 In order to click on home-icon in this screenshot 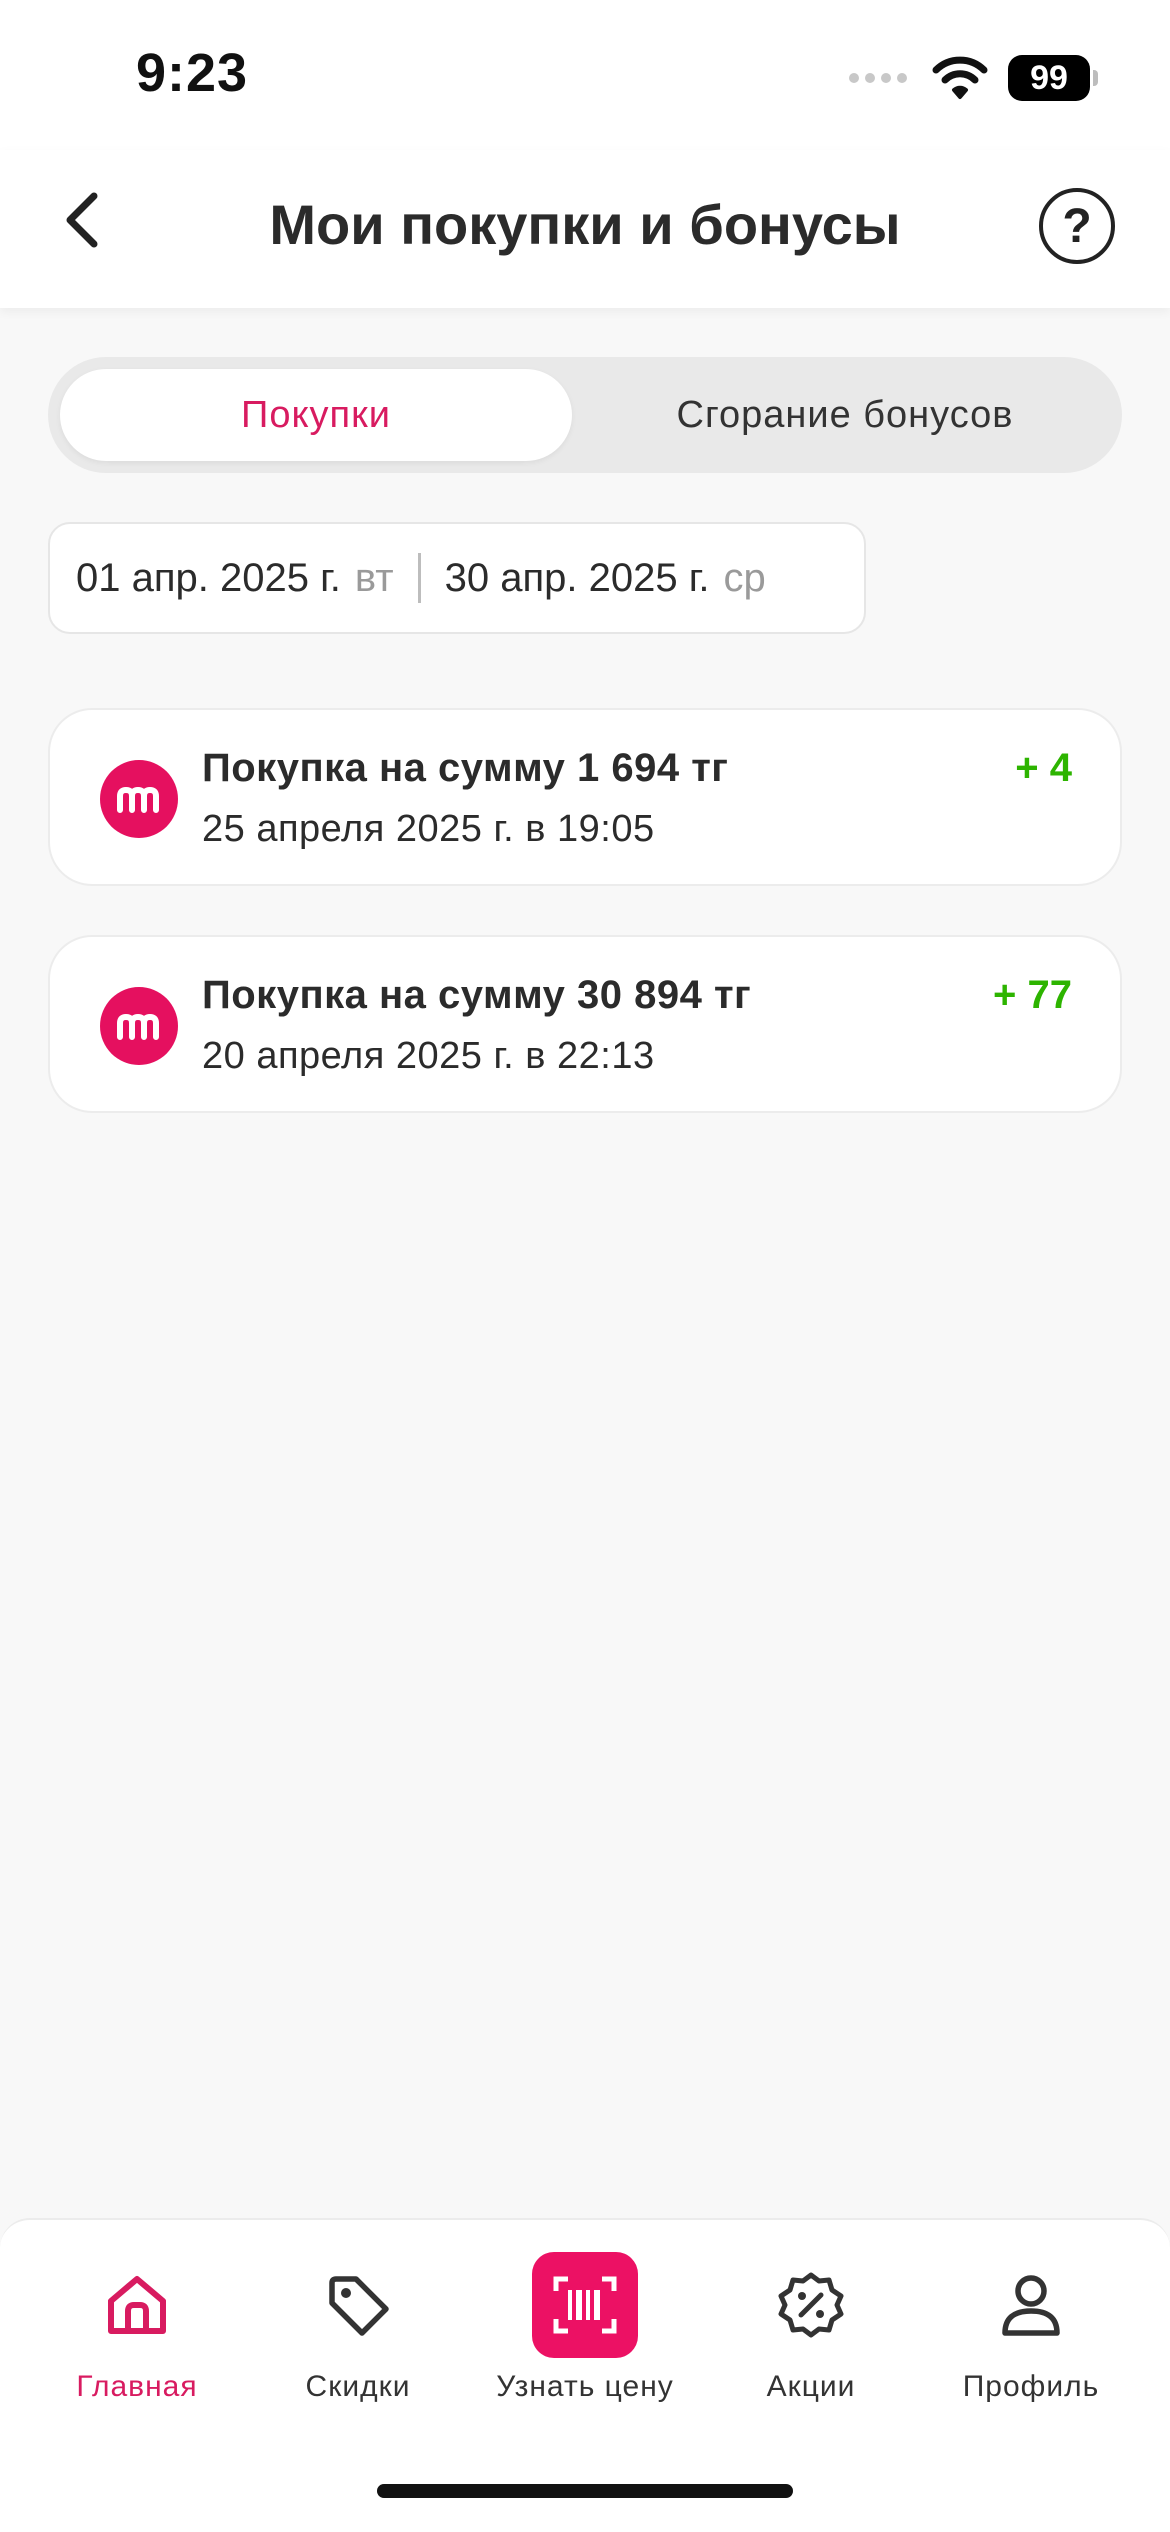, I will do `click(137, 2305)`.